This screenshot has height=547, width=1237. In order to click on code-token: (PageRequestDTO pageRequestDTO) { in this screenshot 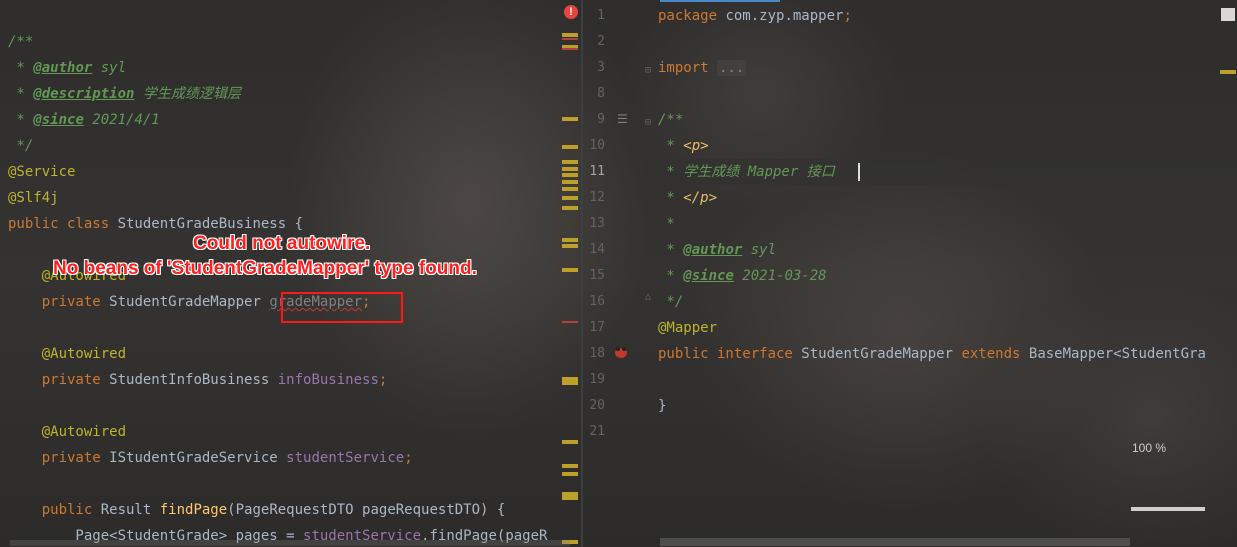, I will do `click(366, 510)`.